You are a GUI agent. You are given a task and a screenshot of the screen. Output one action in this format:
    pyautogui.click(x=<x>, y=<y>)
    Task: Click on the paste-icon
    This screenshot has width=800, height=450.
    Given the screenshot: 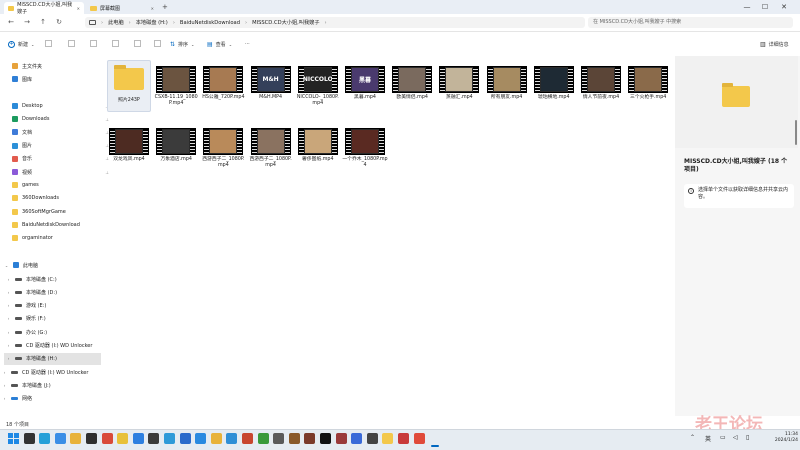 What is the action you would take?
    pyautogui.click(x=93, y=43)
    